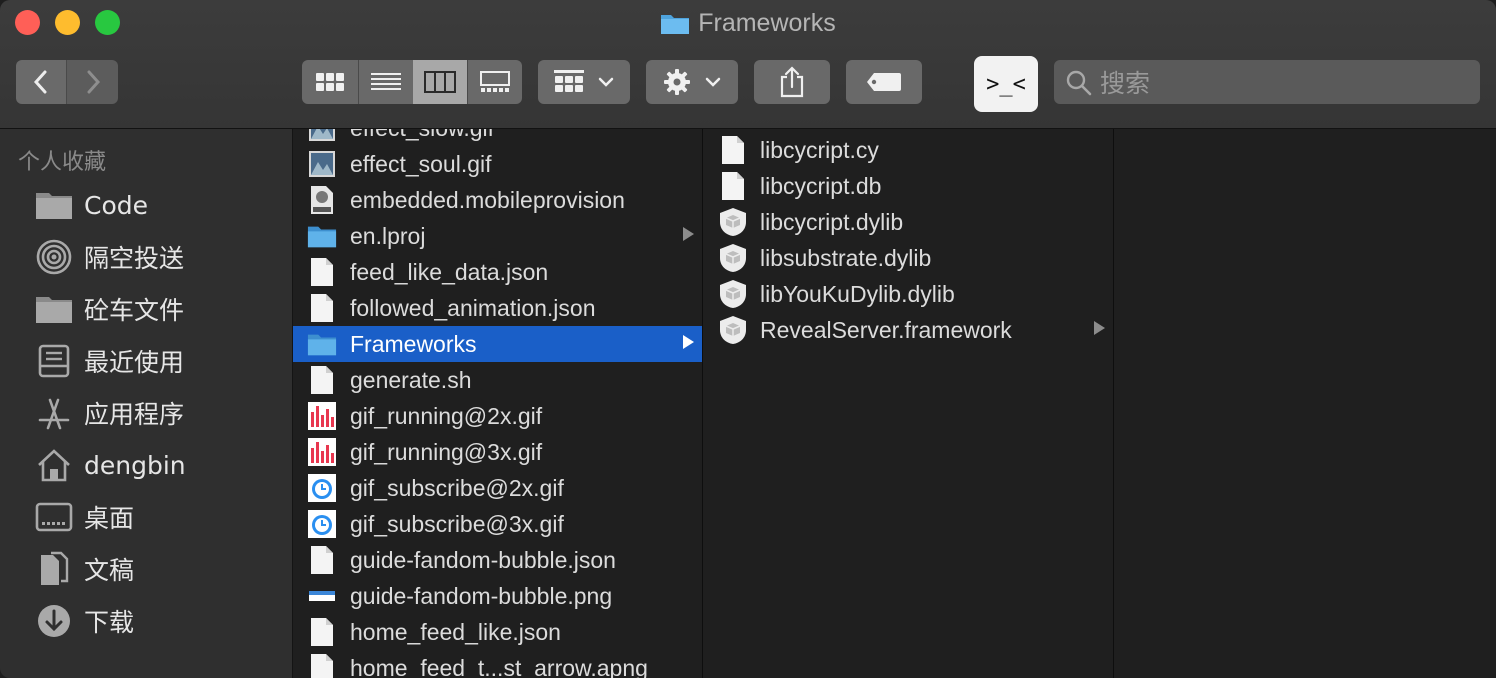 This screenshot has height=678, width=1496. I want to click on terminal-label: >_<, so click(1006, 84).